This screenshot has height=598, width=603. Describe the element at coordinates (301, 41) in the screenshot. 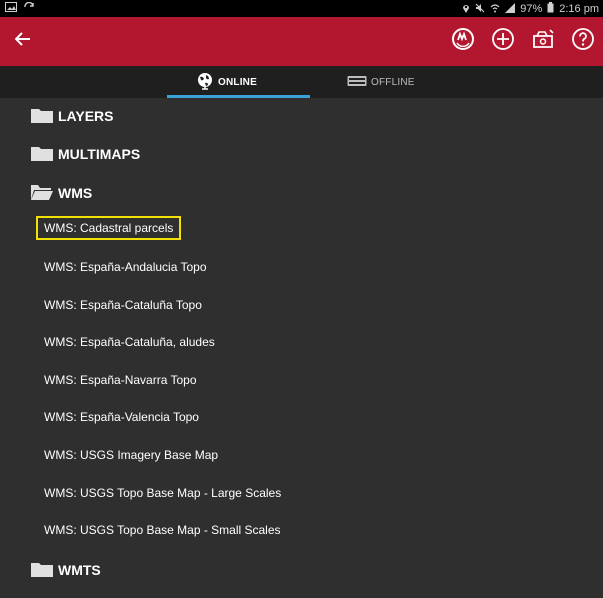

I see `app-bar` at that location.